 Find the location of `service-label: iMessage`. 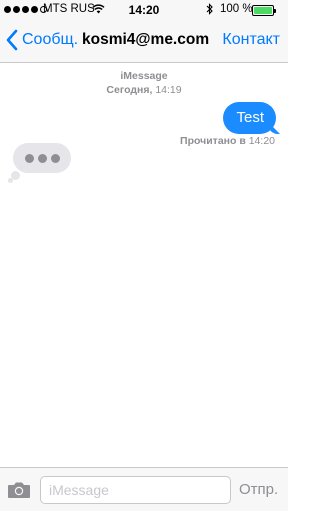

service-label: iMessage is located at coordinates (144, 76).